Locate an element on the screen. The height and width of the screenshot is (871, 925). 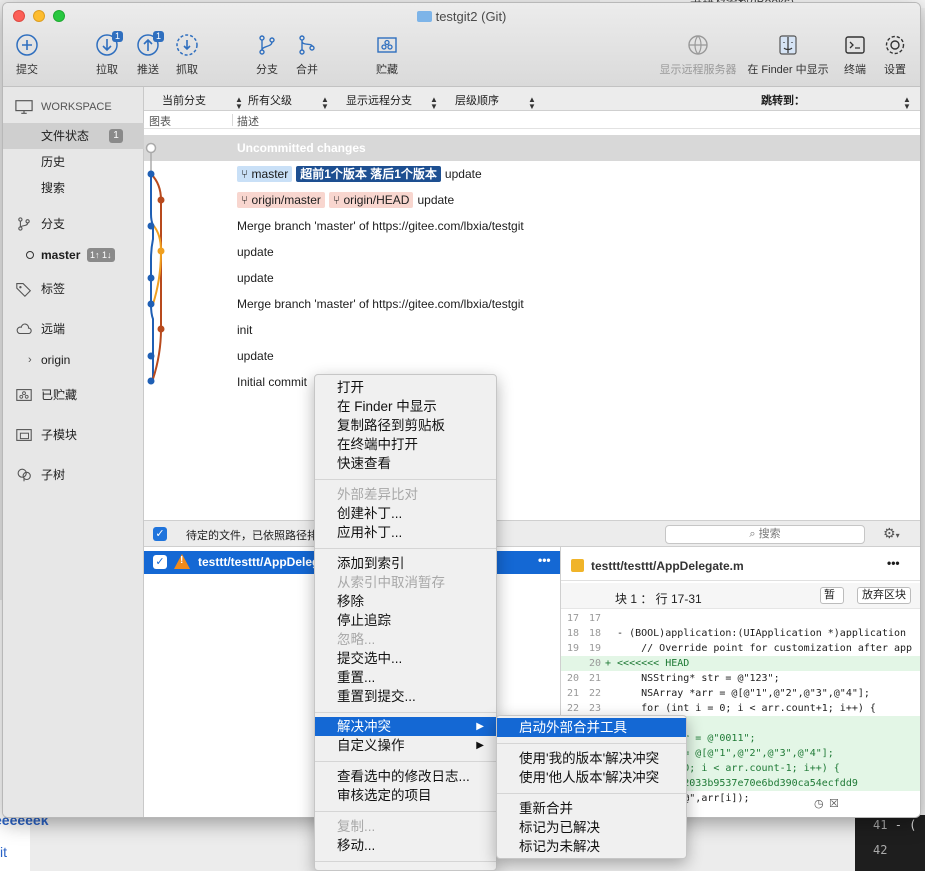
ancestor-order-dropdown: 层级顺序 ▲ ▼ is located at coordinates (495, 101).